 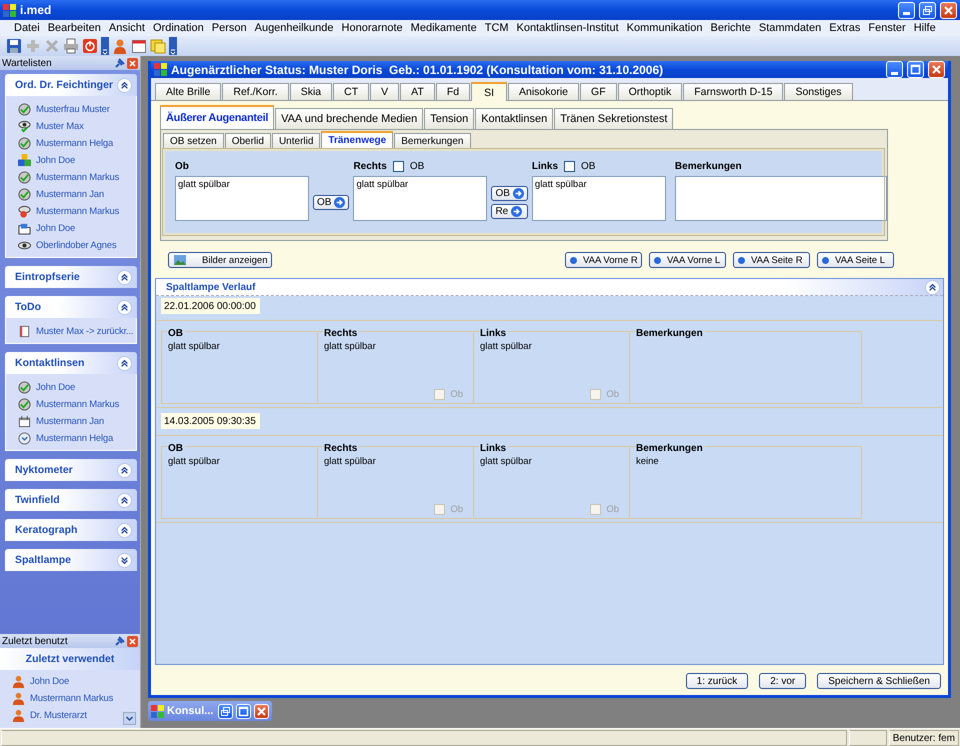 I want to click on menu-item: Ansicht, so click(x=126, y=28).